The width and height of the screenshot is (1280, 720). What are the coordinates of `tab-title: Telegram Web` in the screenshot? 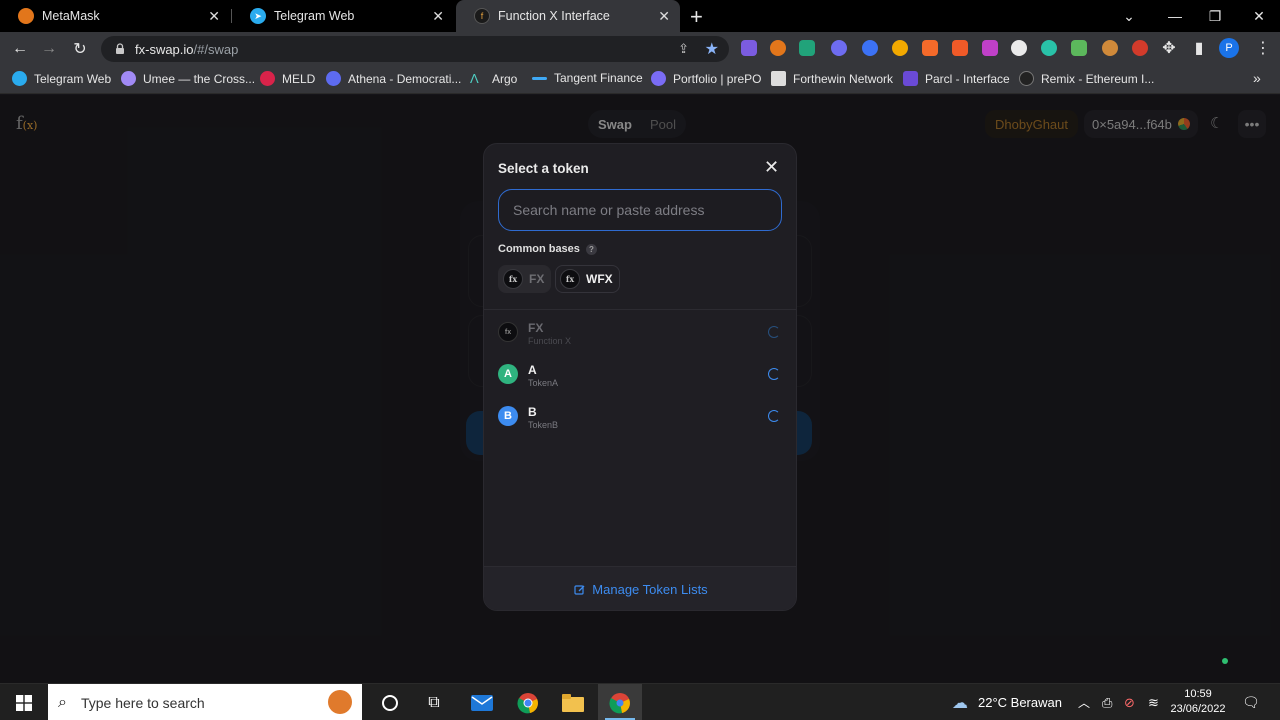 It's located at (314, 16).